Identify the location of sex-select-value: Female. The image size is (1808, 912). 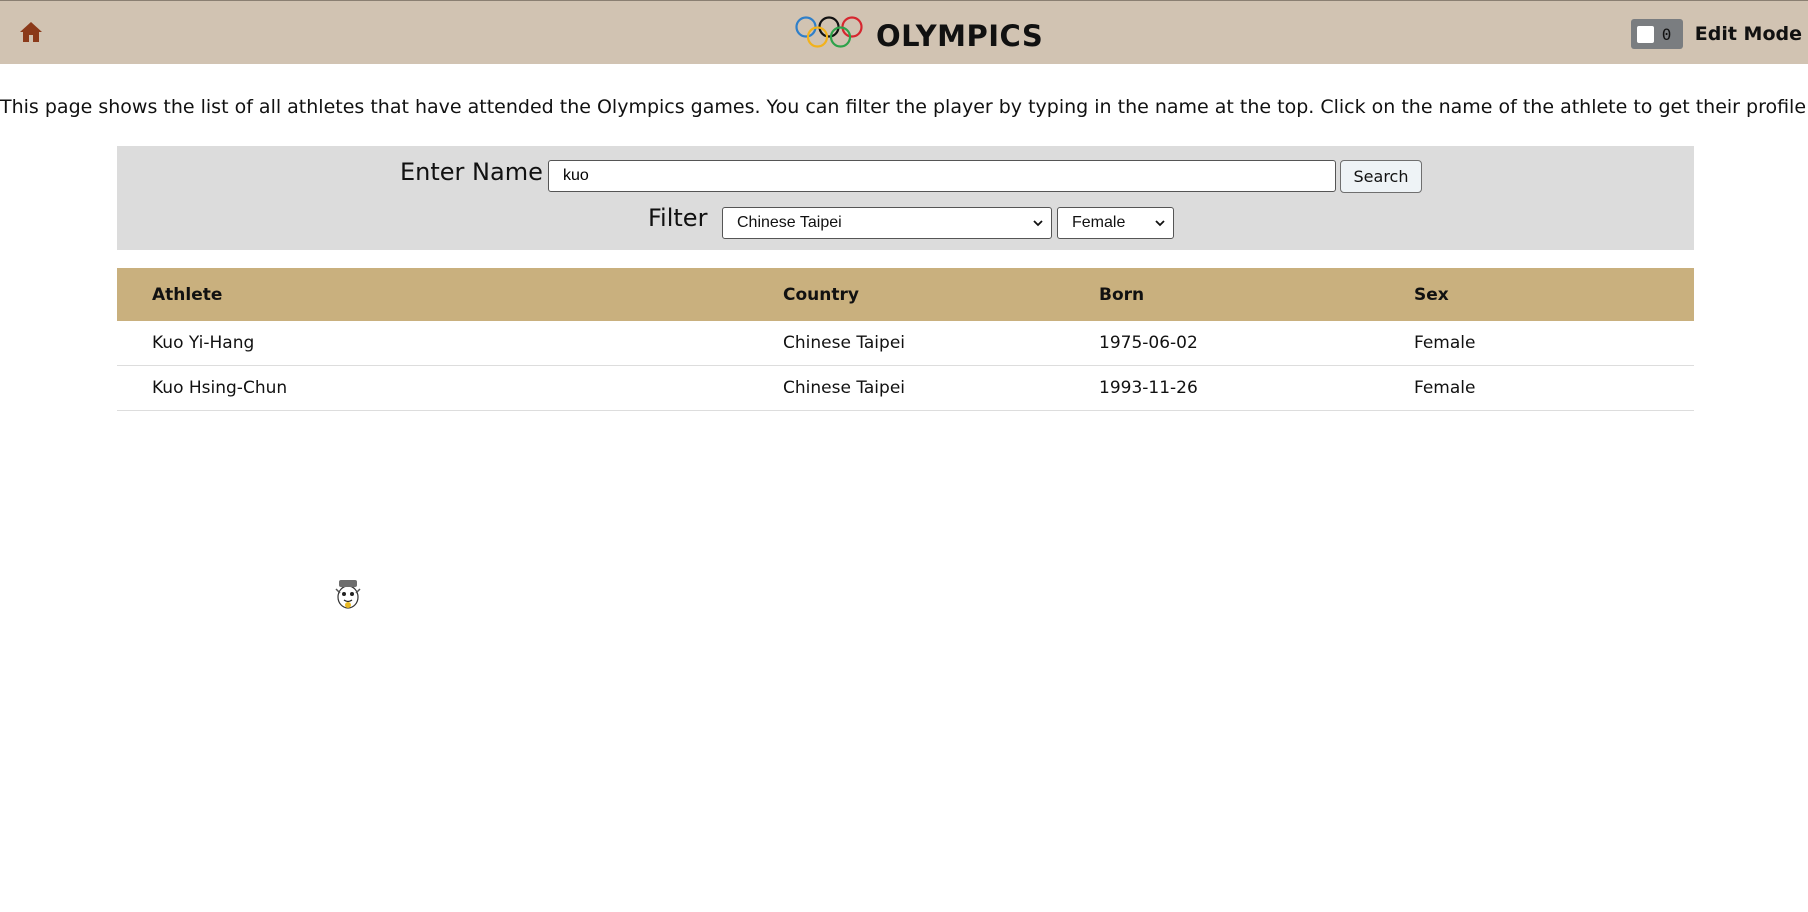
(1099, 222).